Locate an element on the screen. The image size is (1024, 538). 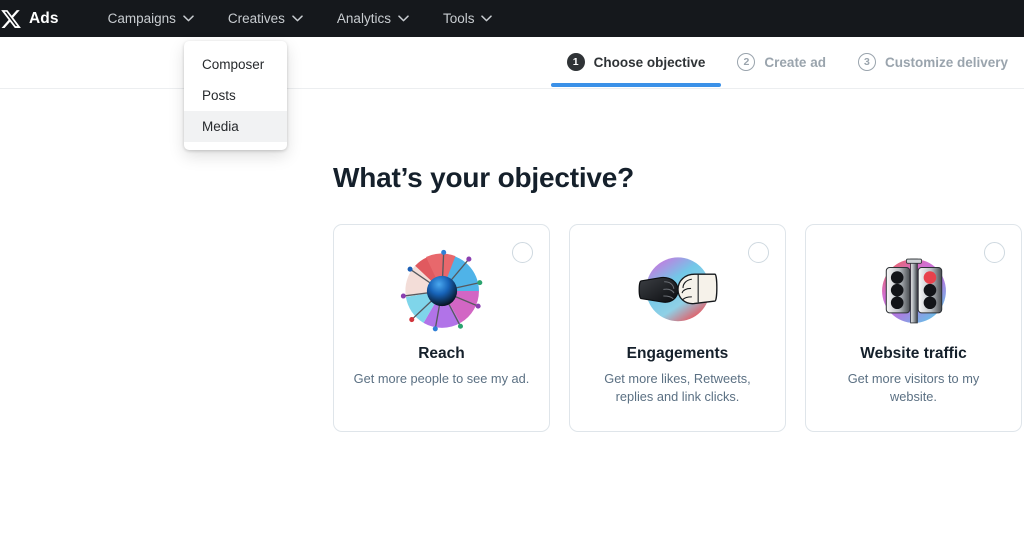
top-navigation-bar: Ads Campaigns Creatives Analytics Tools is located at coordinates (512, 18).